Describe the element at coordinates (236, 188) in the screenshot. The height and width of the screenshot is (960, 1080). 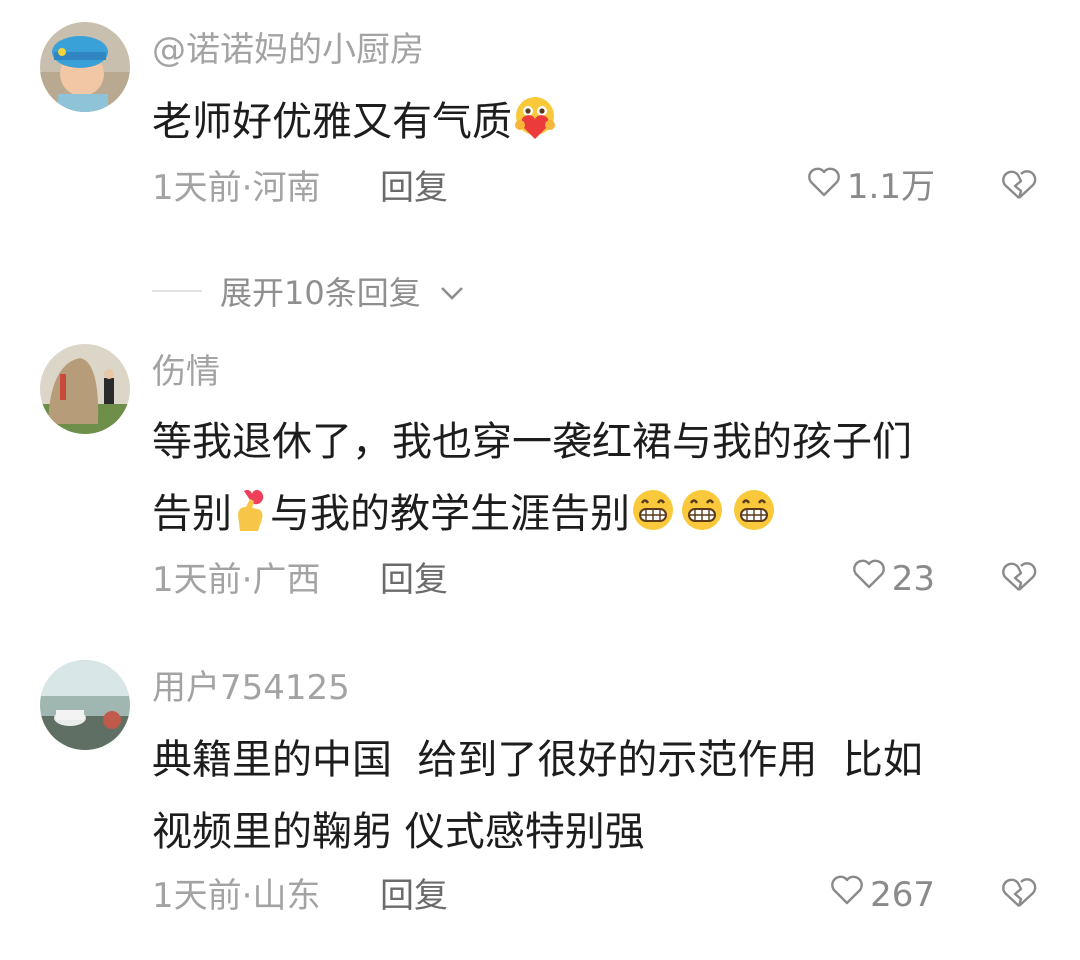
I see `time-location: 1天前·河南` at that location.